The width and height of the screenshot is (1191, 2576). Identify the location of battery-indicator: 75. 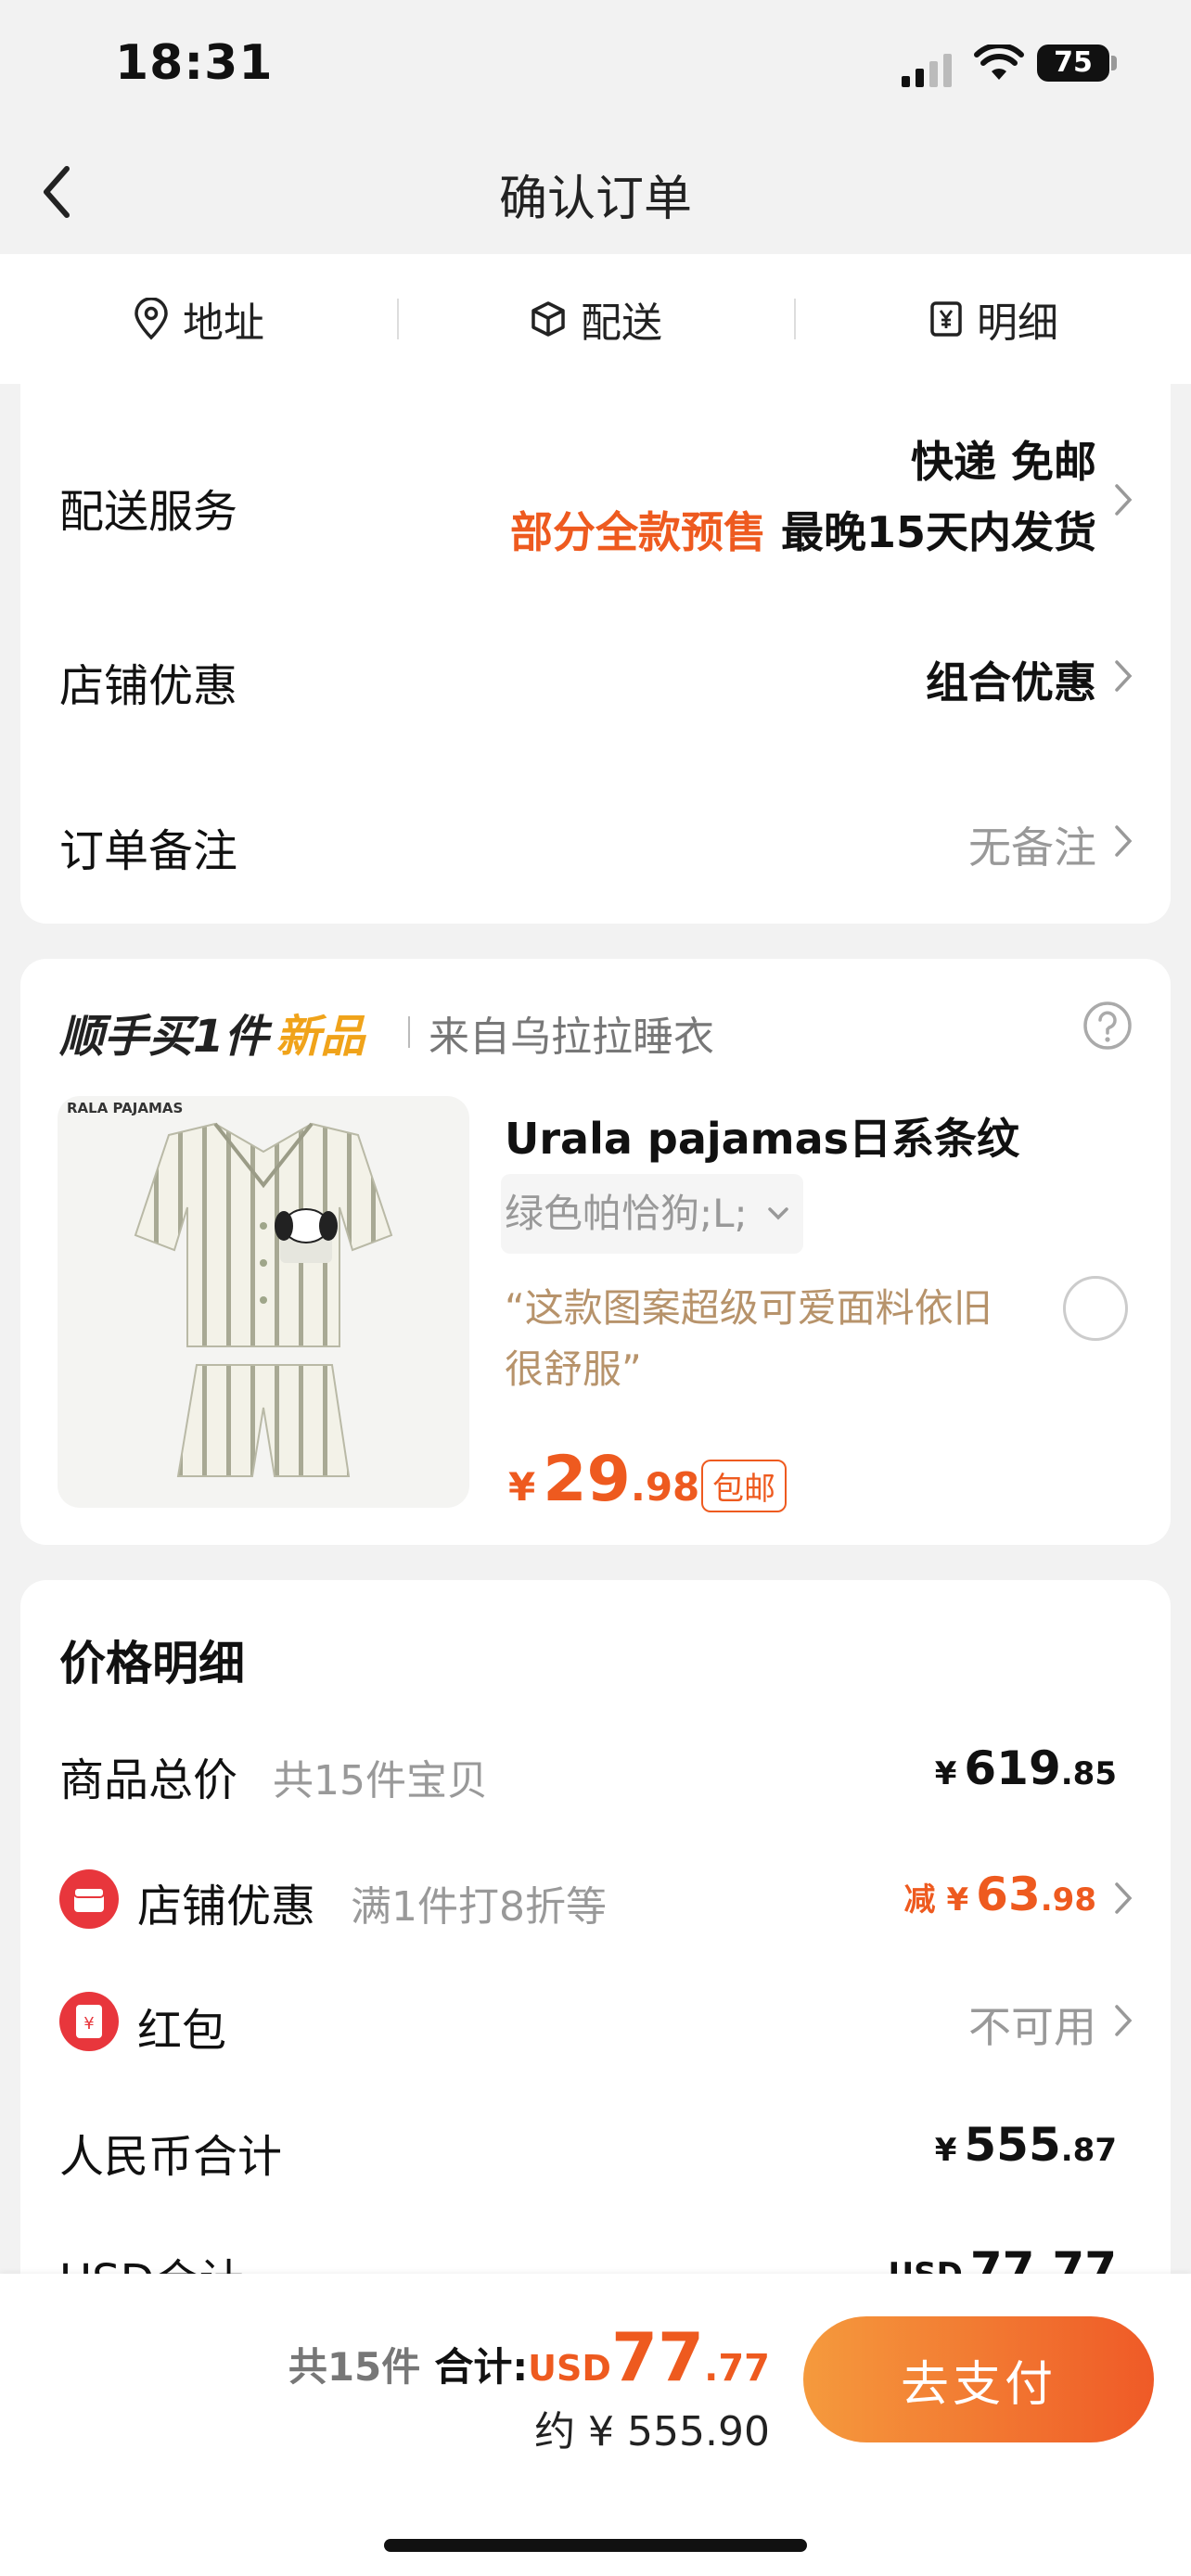
(1073, 64).